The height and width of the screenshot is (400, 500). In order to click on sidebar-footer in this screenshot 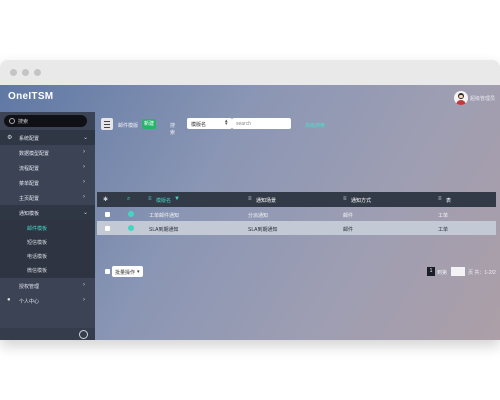, I will do `click(47, 334)`.